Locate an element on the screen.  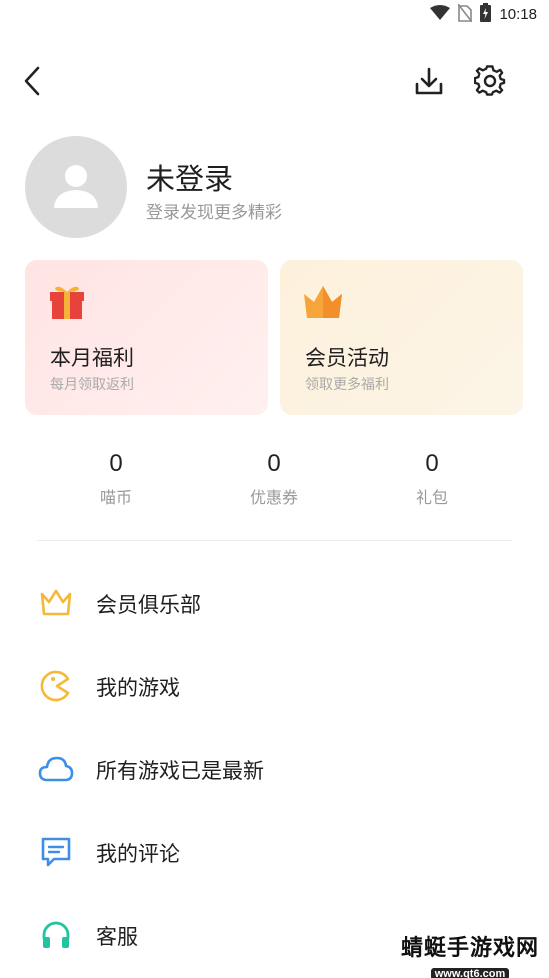
menu-label: 会员俱乐部 is located at coordinates (148, 605).